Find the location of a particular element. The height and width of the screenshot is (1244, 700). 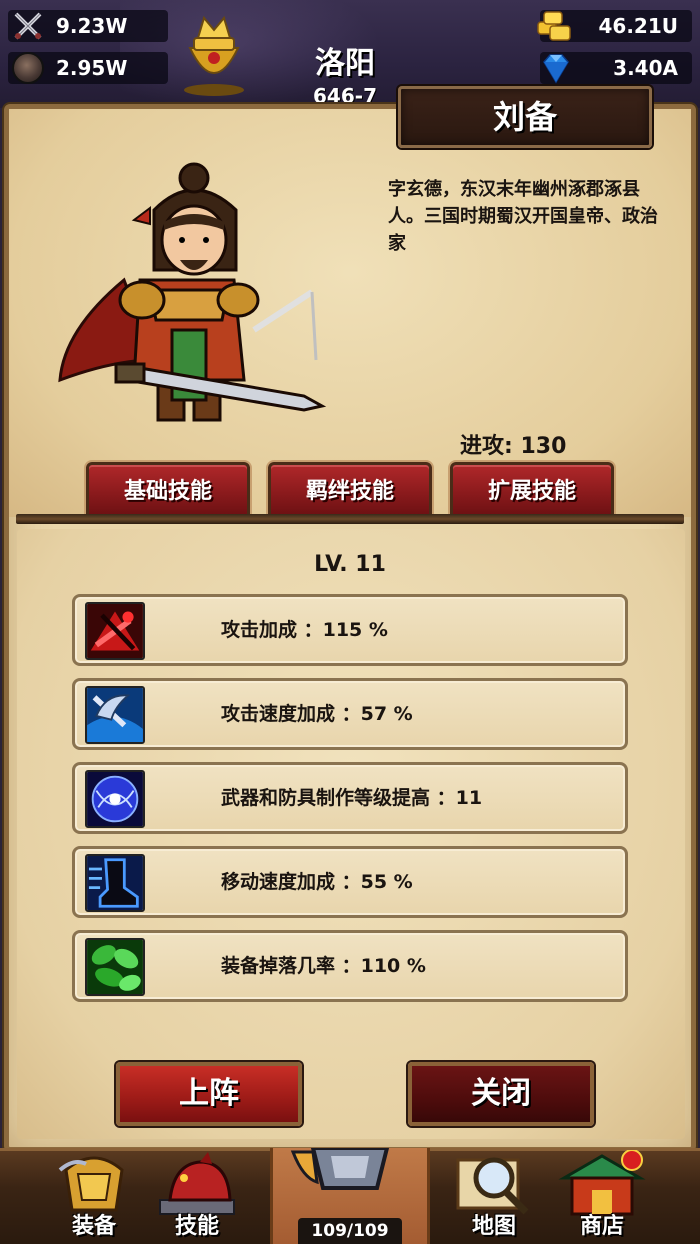

nav-map-label: 地图 is located at coordinates (493, 1226).